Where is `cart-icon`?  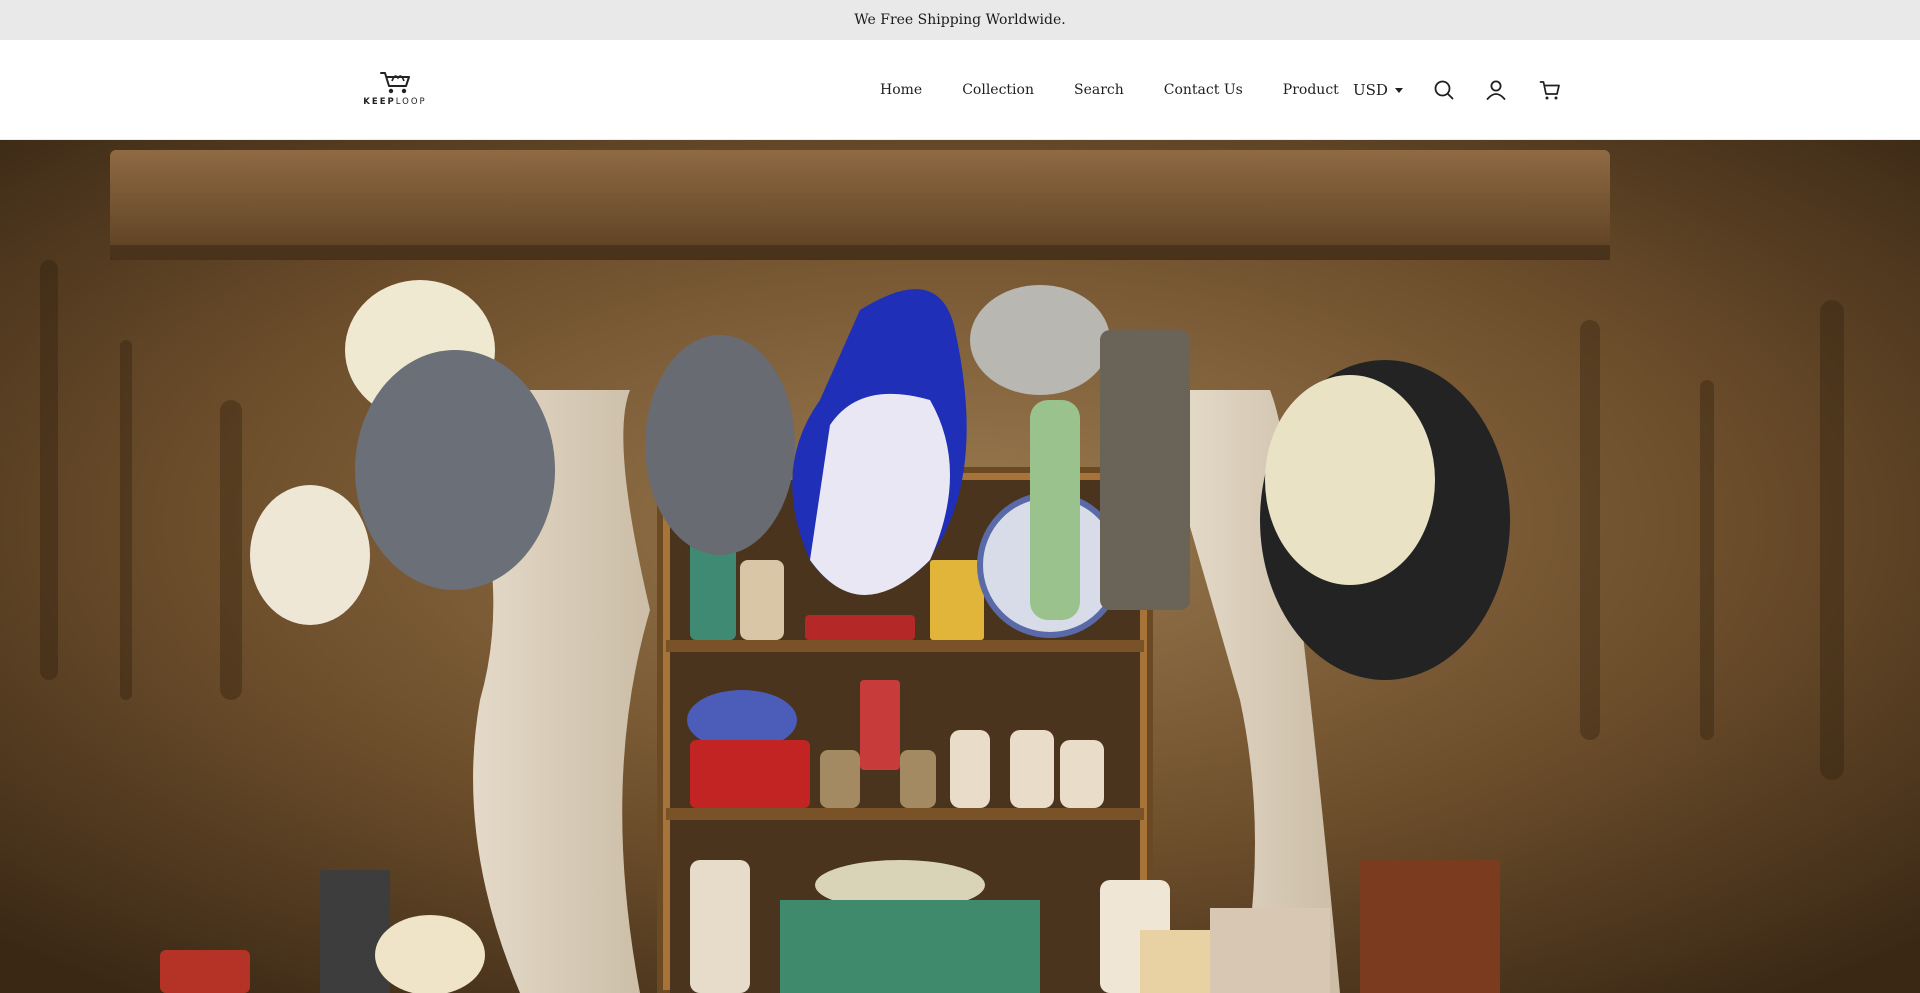
cart-icon is located at coordinates (1550, 90).